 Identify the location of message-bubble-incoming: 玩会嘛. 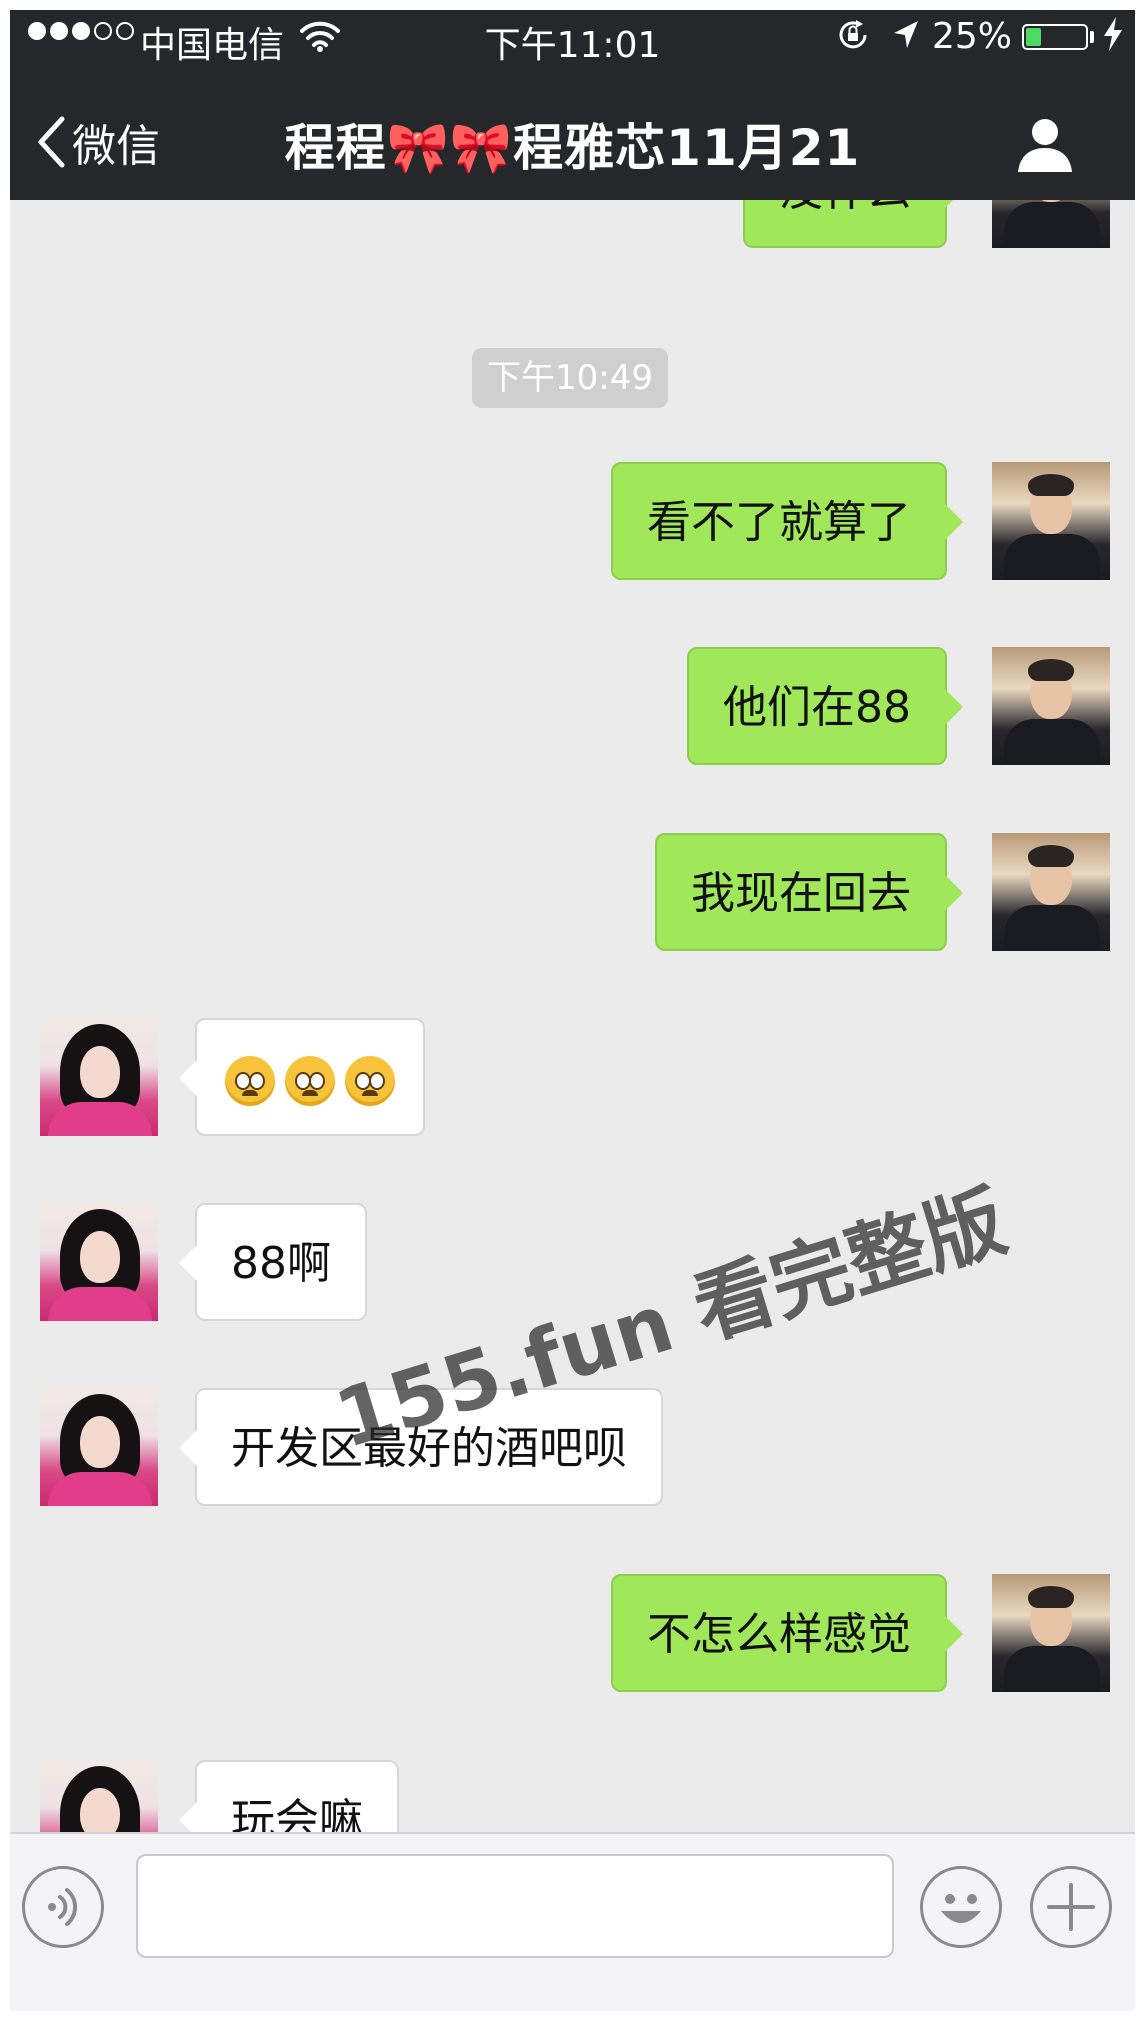
(289, 1796).